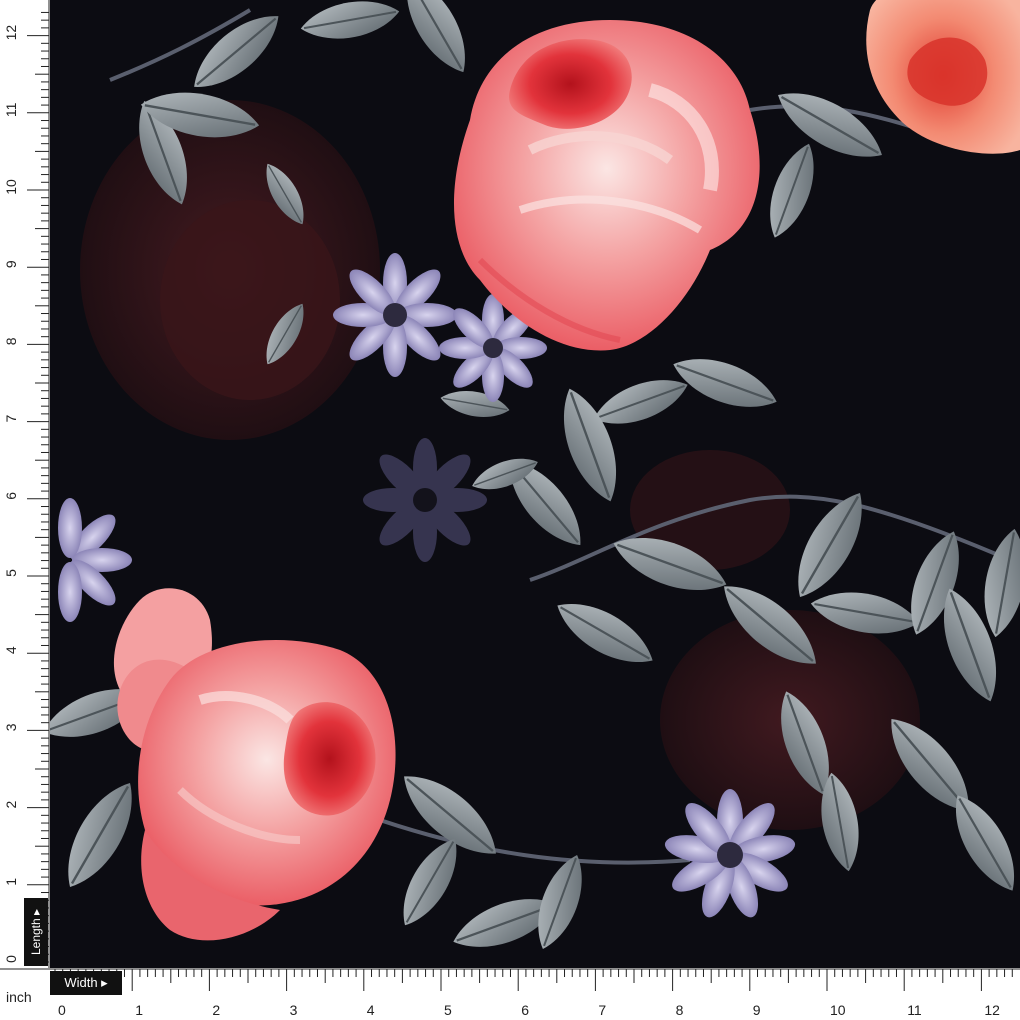  I want to click on width-ruler-label: 2, so click(216, 1010).